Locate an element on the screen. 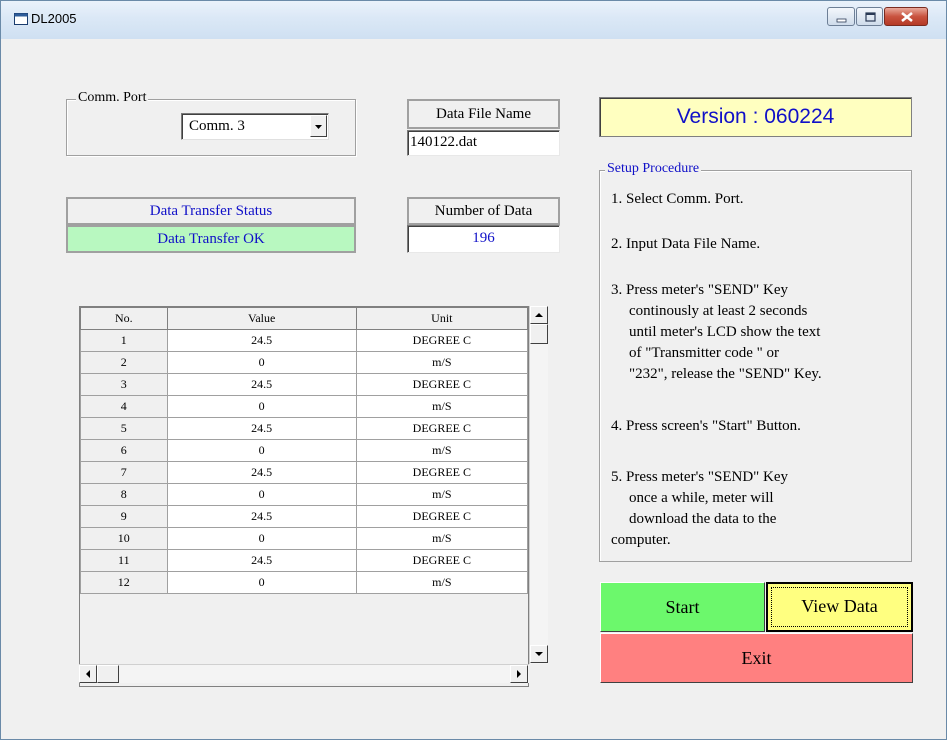 The image size is (947, 740). scroll-left-button is located at coordinates (88, 674).